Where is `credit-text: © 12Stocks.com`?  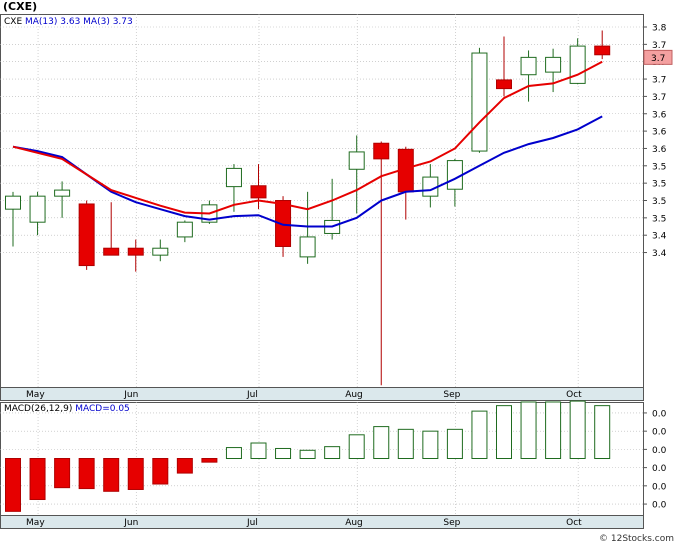
credit-text: © 12Stocks.com is located at coordinates (636, 539).